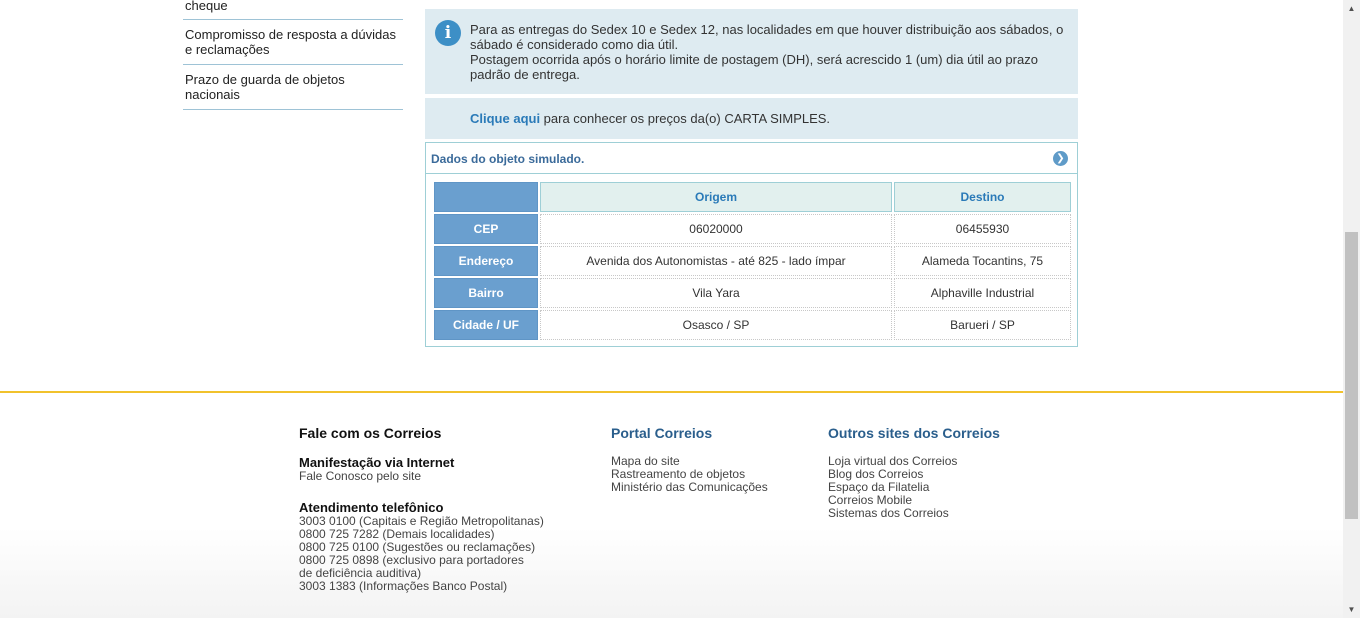  What do you see at coordinates (508, 159) in the screenshot?
I see `panel-title: Dados do objeto simulado.` at bounding box center [508, 159].